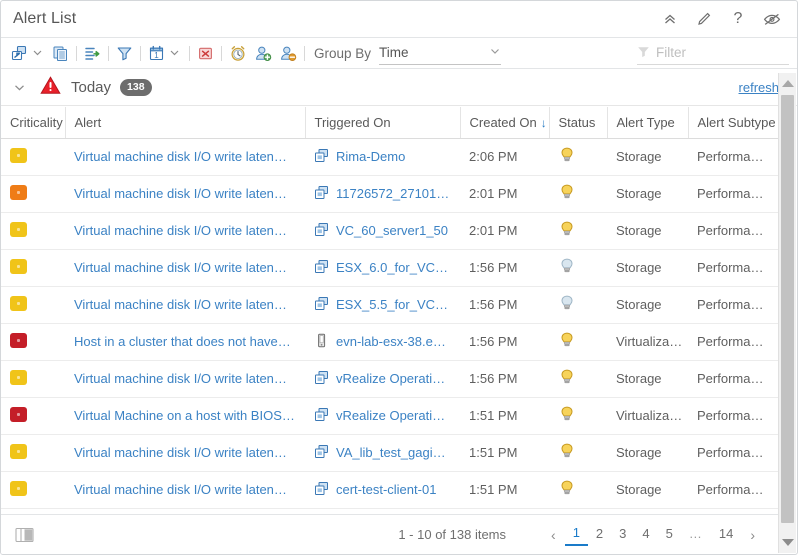 This screenshot has width=798, height=555. What do you see at coordinates (669, 534) in the screenshot?
I see `page-button-5: 5` at bounding box center [669, 534].